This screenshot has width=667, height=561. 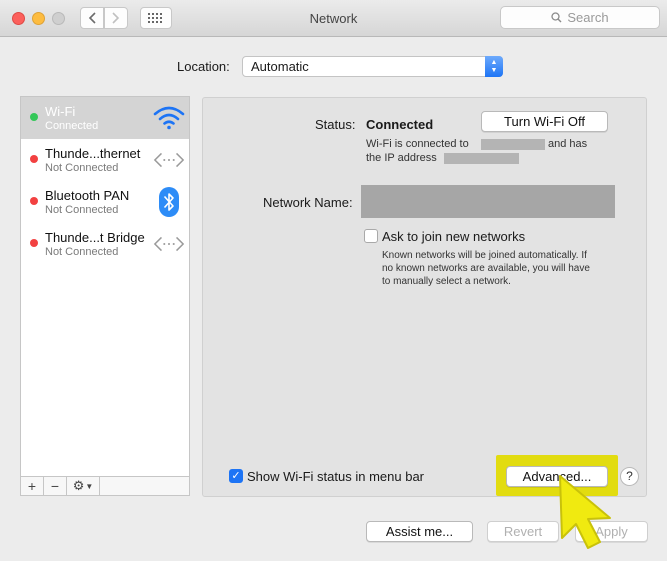 I want to click on service-item-thunderbolt-bridge: Thunde...t Bridge Not Connected, so click(x=105, y=244).